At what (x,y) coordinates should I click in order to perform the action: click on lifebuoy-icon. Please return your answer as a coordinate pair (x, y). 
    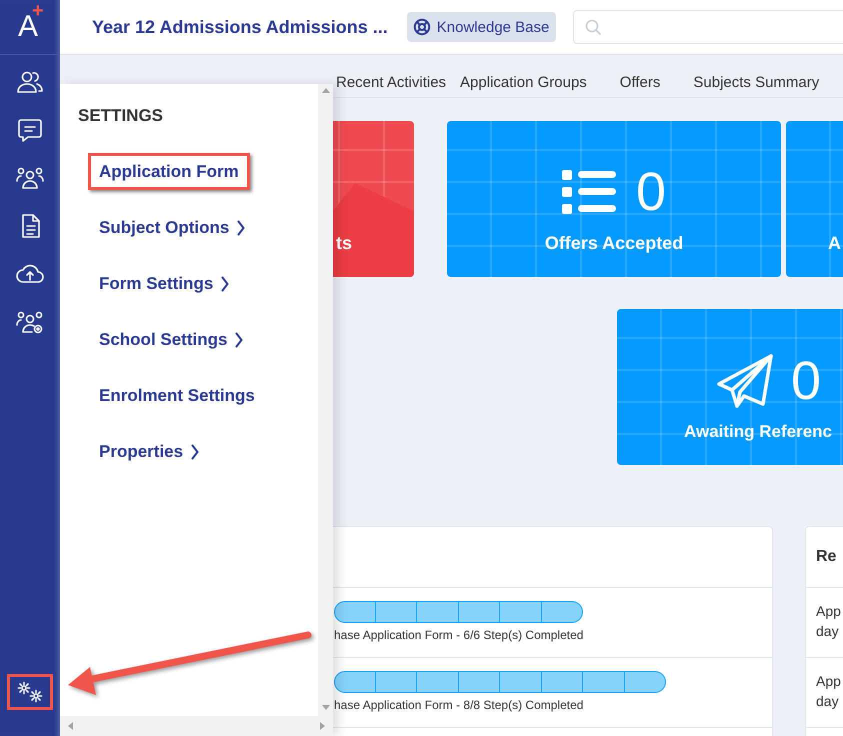
    Looking at the image, I should click on (421, 27).